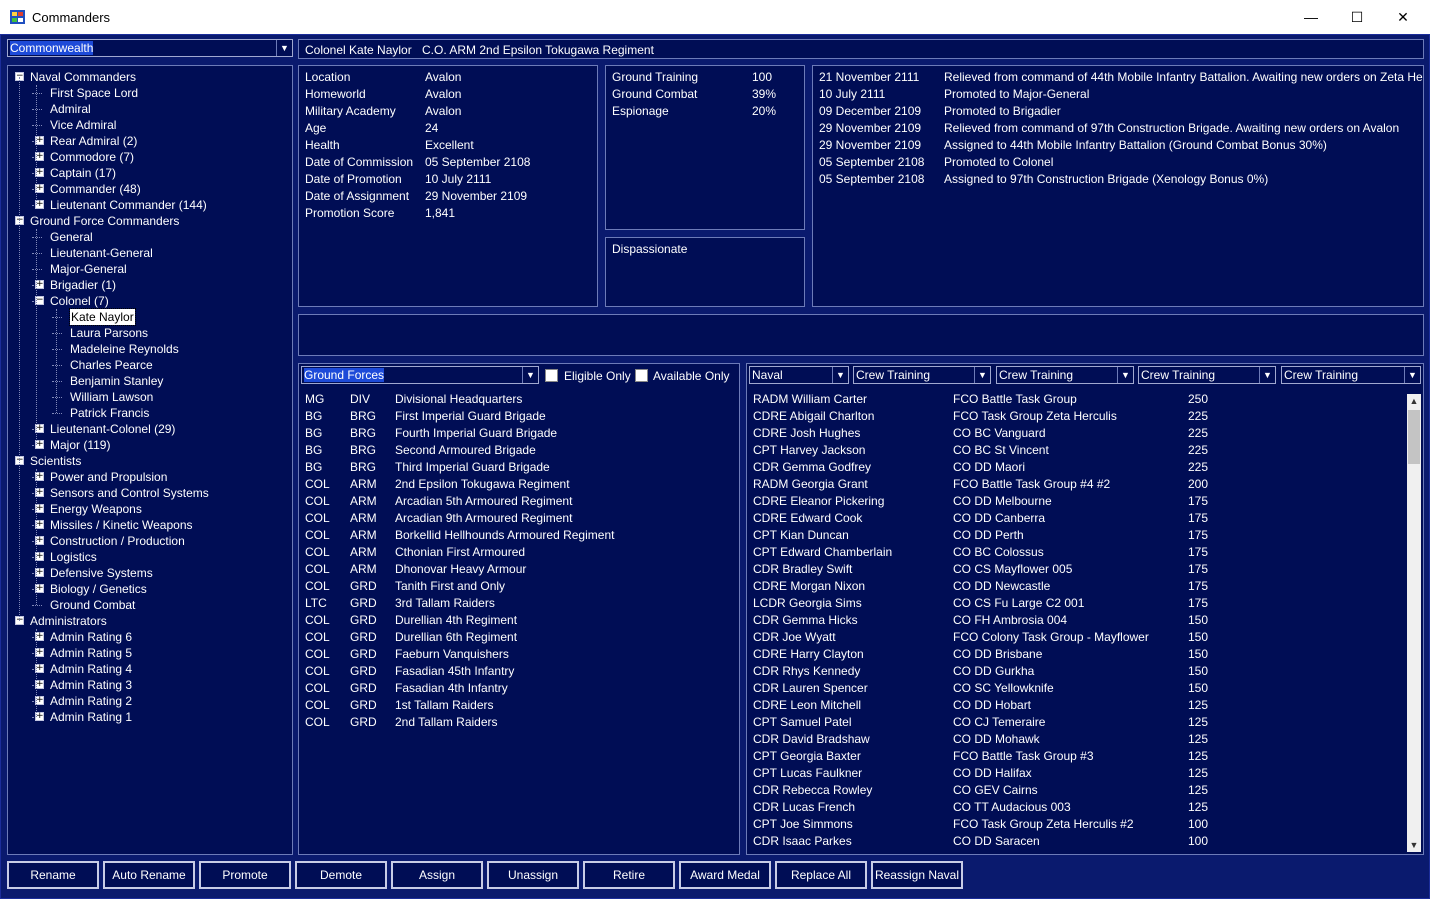  What do you see at coordinates (519, 416) in the screenshot?
I see `ground-unit-row: BG BRG First Imperial Guard Brigade` at bounding box center [519, 416].